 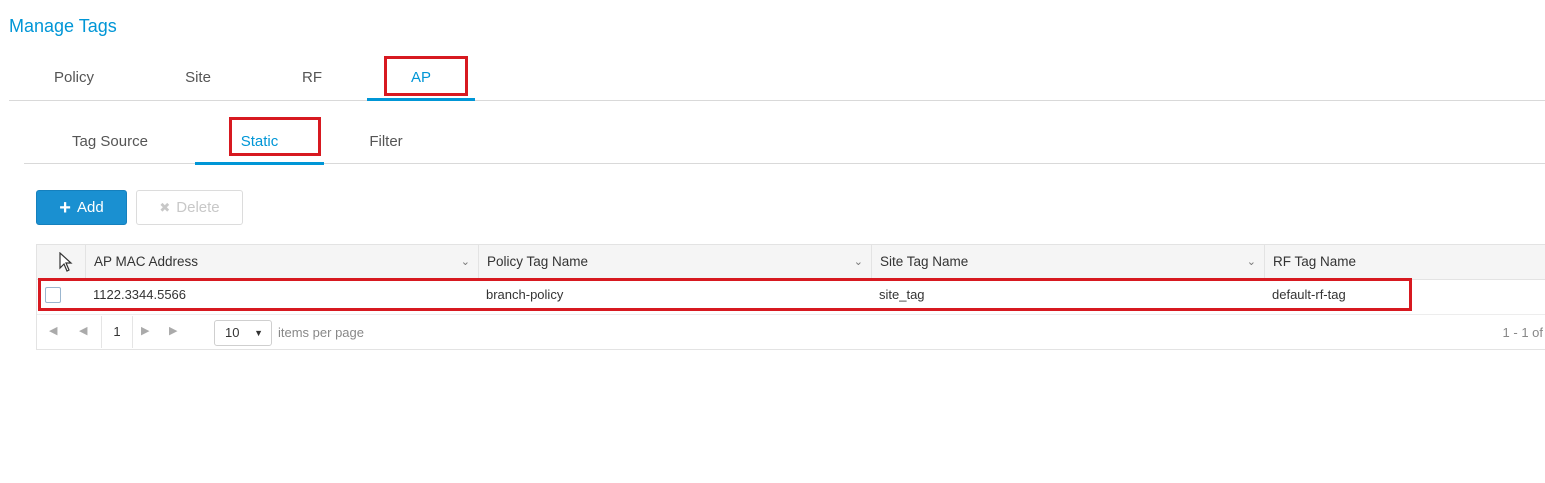 I want to click on delete-button: ✖ Delete, so click(x=189, y=207).